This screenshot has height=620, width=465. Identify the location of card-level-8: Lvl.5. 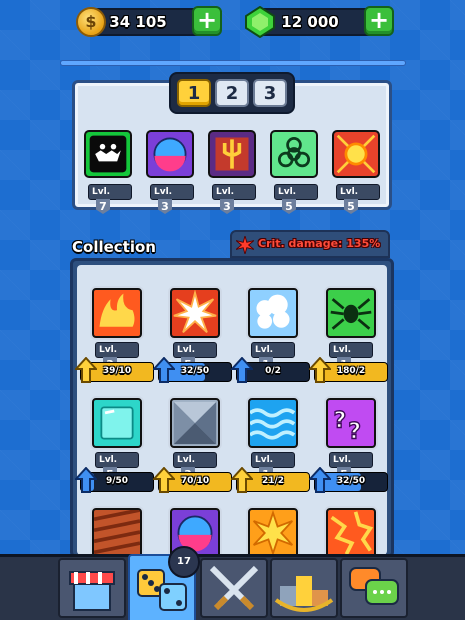
(351, 467).